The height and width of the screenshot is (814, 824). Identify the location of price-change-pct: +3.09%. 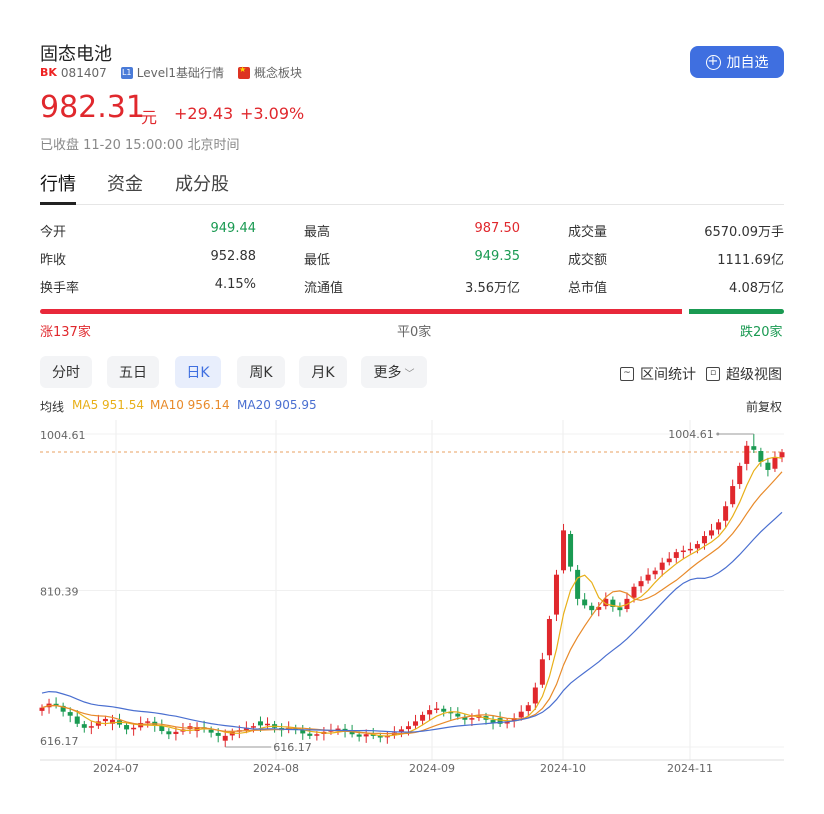
(272, 113).